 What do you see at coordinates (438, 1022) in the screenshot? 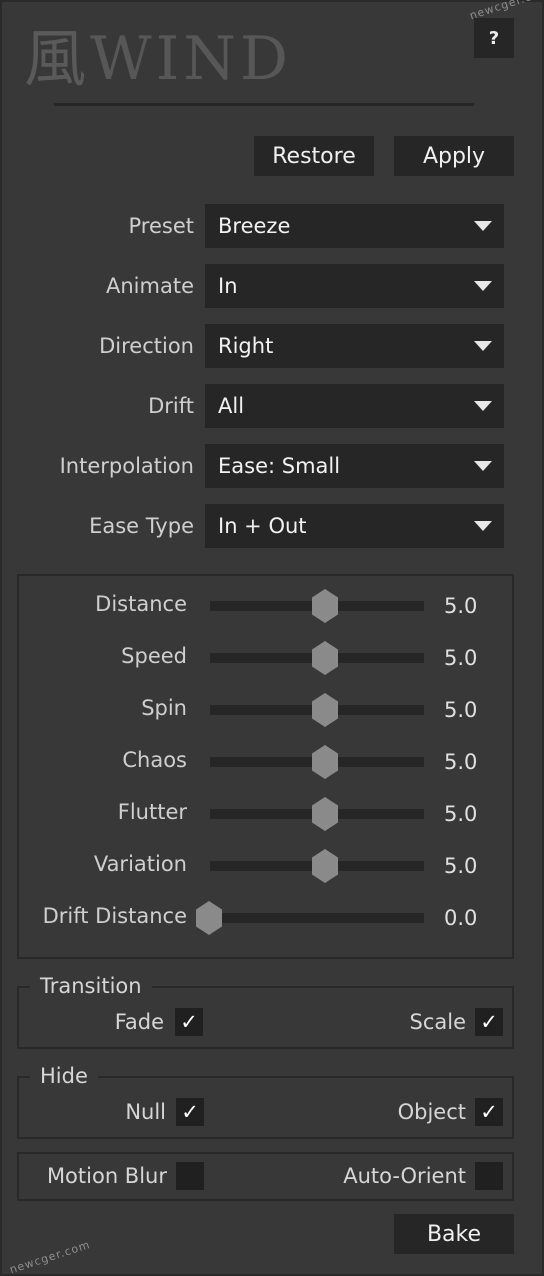
I see `scale-label: Scale` at bounding box center [438, 1022].